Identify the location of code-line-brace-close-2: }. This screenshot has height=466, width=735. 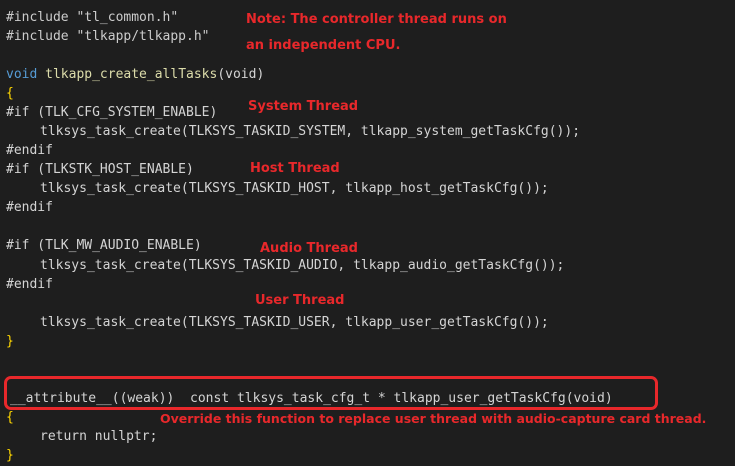
(10, 455).